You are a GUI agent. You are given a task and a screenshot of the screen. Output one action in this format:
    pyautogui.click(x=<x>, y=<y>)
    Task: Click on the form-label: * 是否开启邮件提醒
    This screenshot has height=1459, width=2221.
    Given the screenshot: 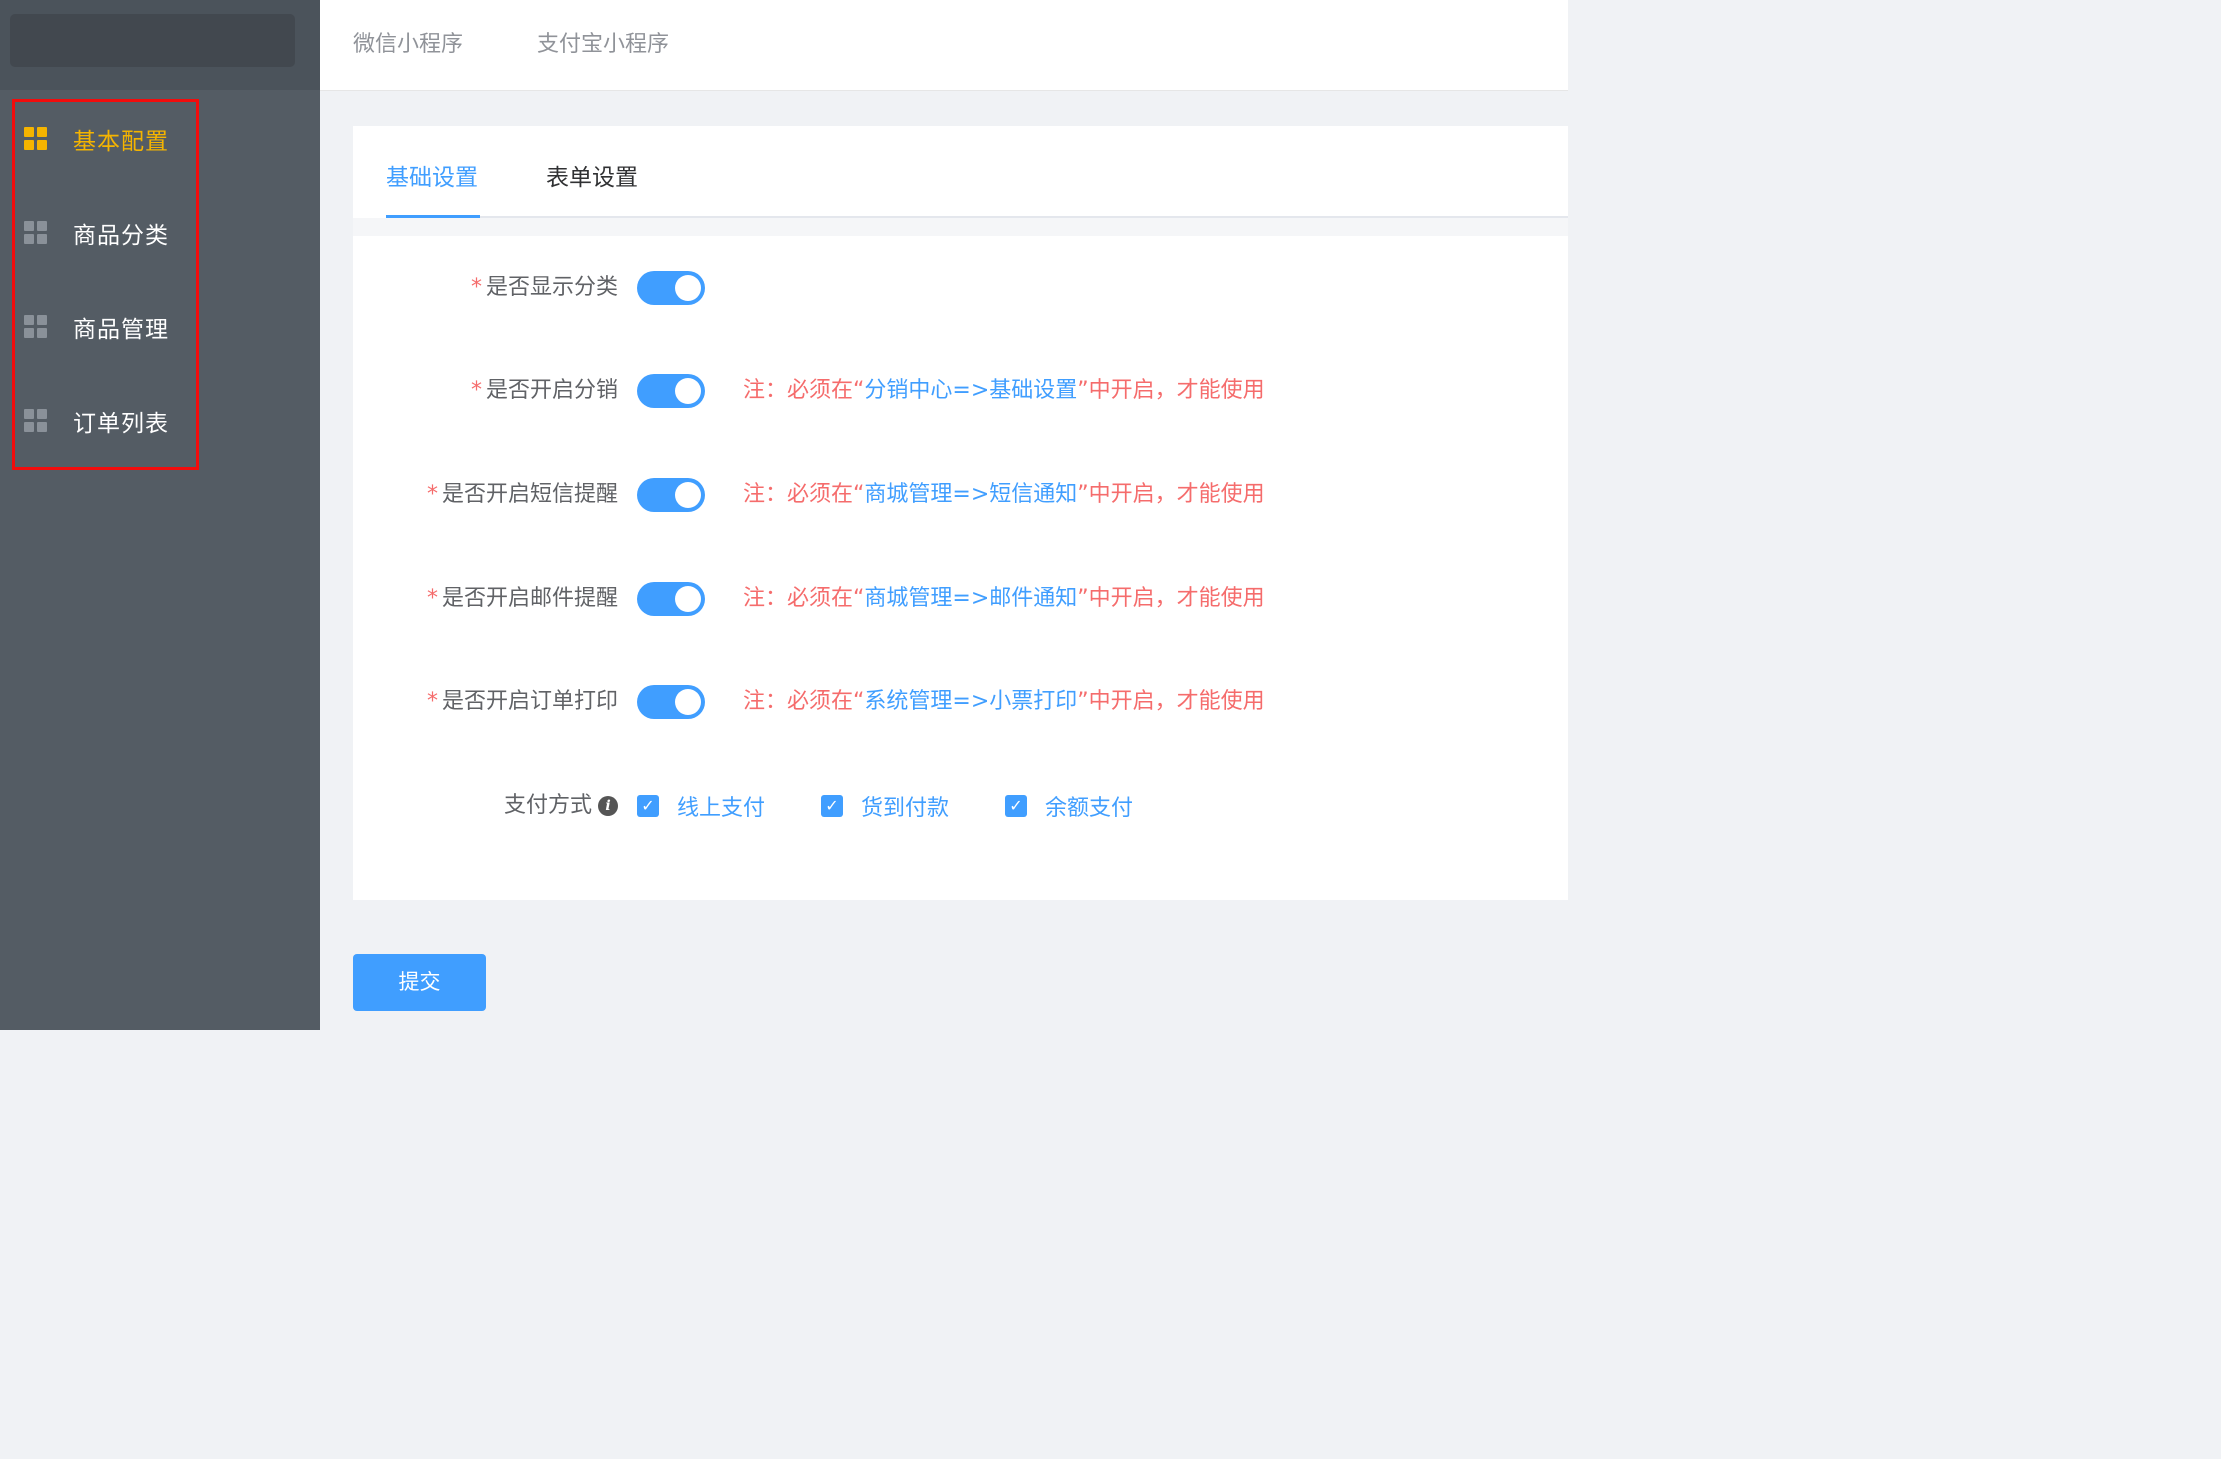 What is the action you would take?
    pyautogui.click(x=522, y=599)
    